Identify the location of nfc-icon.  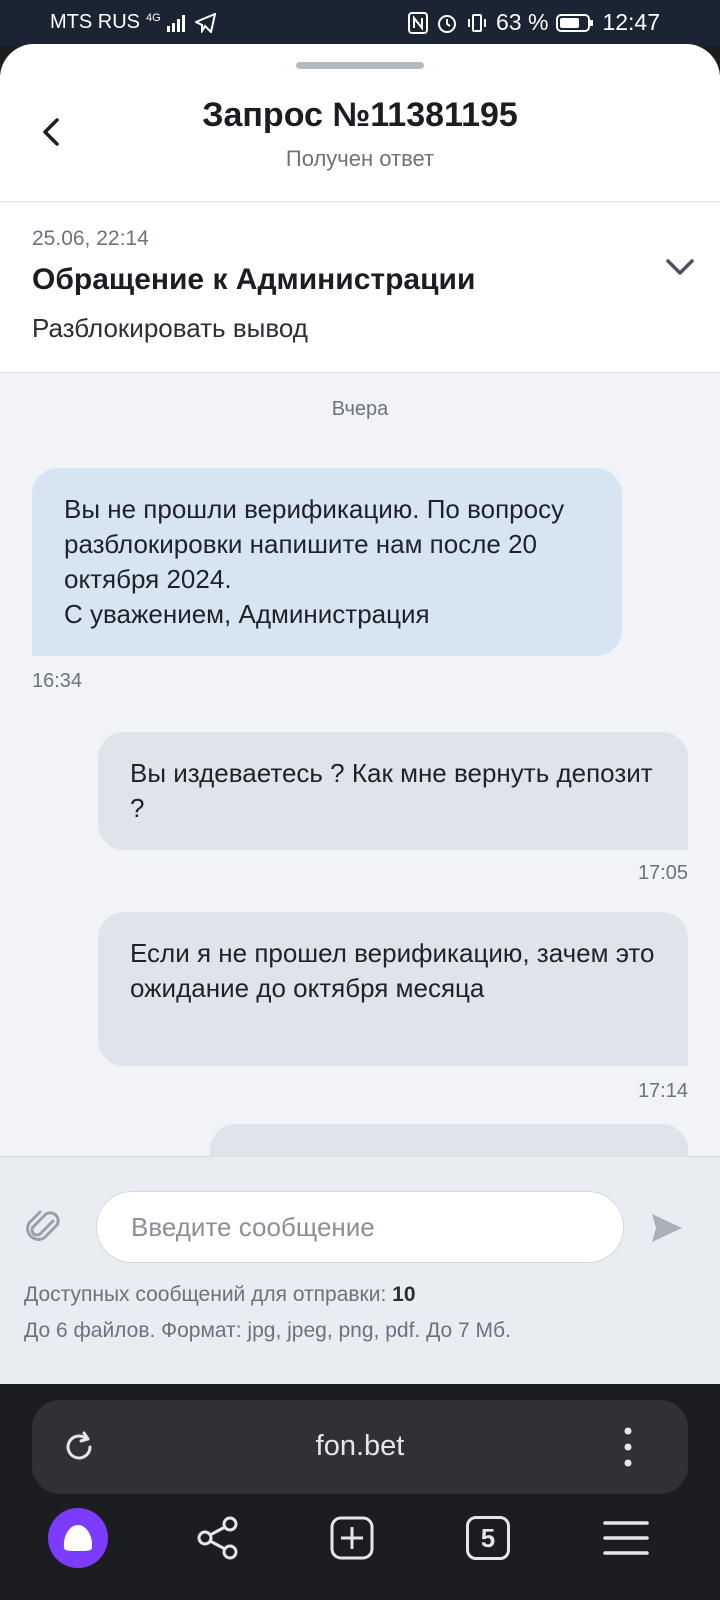
(418, 22).